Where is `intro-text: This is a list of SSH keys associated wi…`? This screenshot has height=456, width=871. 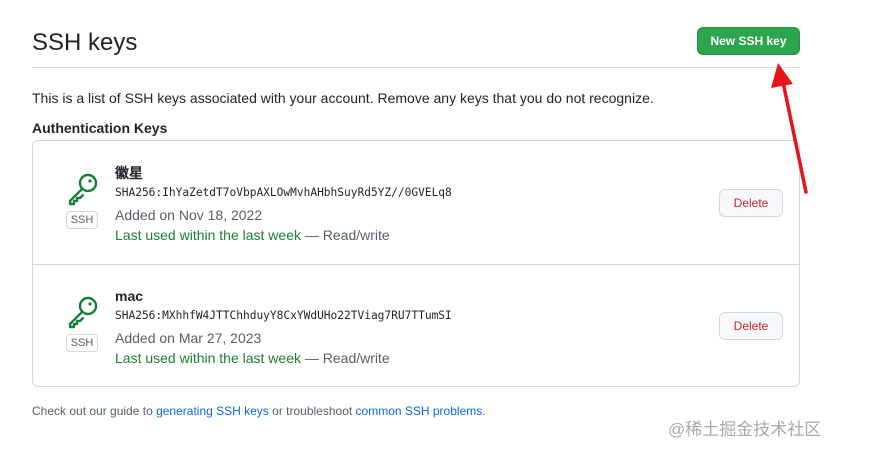
intro-text: This is a list of SSH keys associated wi… is located at coordinates (343, 98).